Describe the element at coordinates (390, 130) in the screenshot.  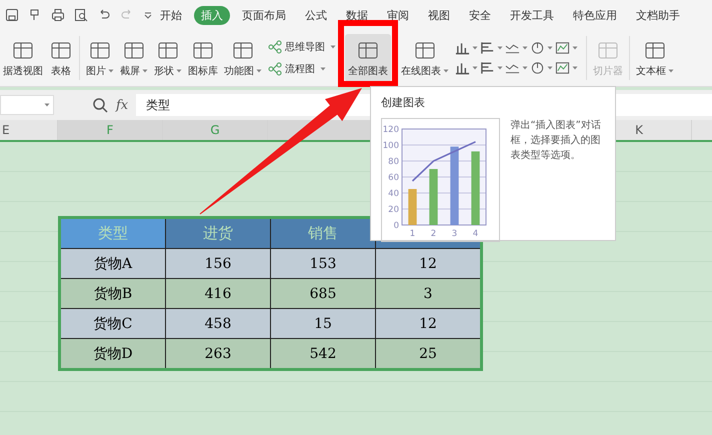
I see `axis-tick-label: 120` at that location.